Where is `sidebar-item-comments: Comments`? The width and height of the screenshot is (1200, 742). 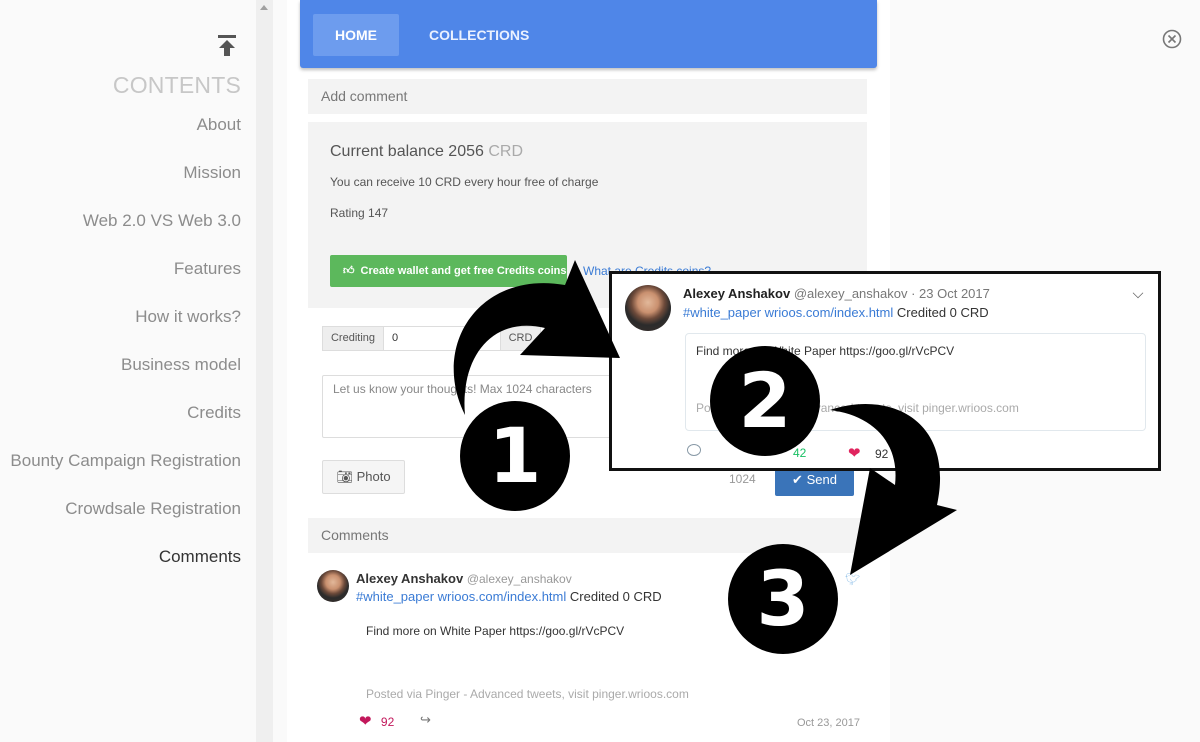
sidebar-item-comments: Comments is located at coordinates (200, 557).